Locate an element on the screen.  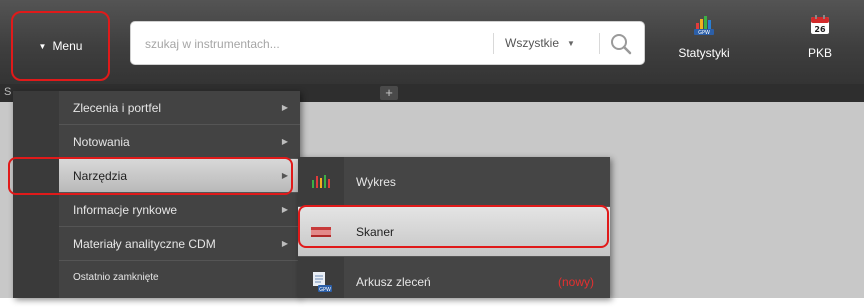
svg-text: 26 is located at coordinates (820, 29).